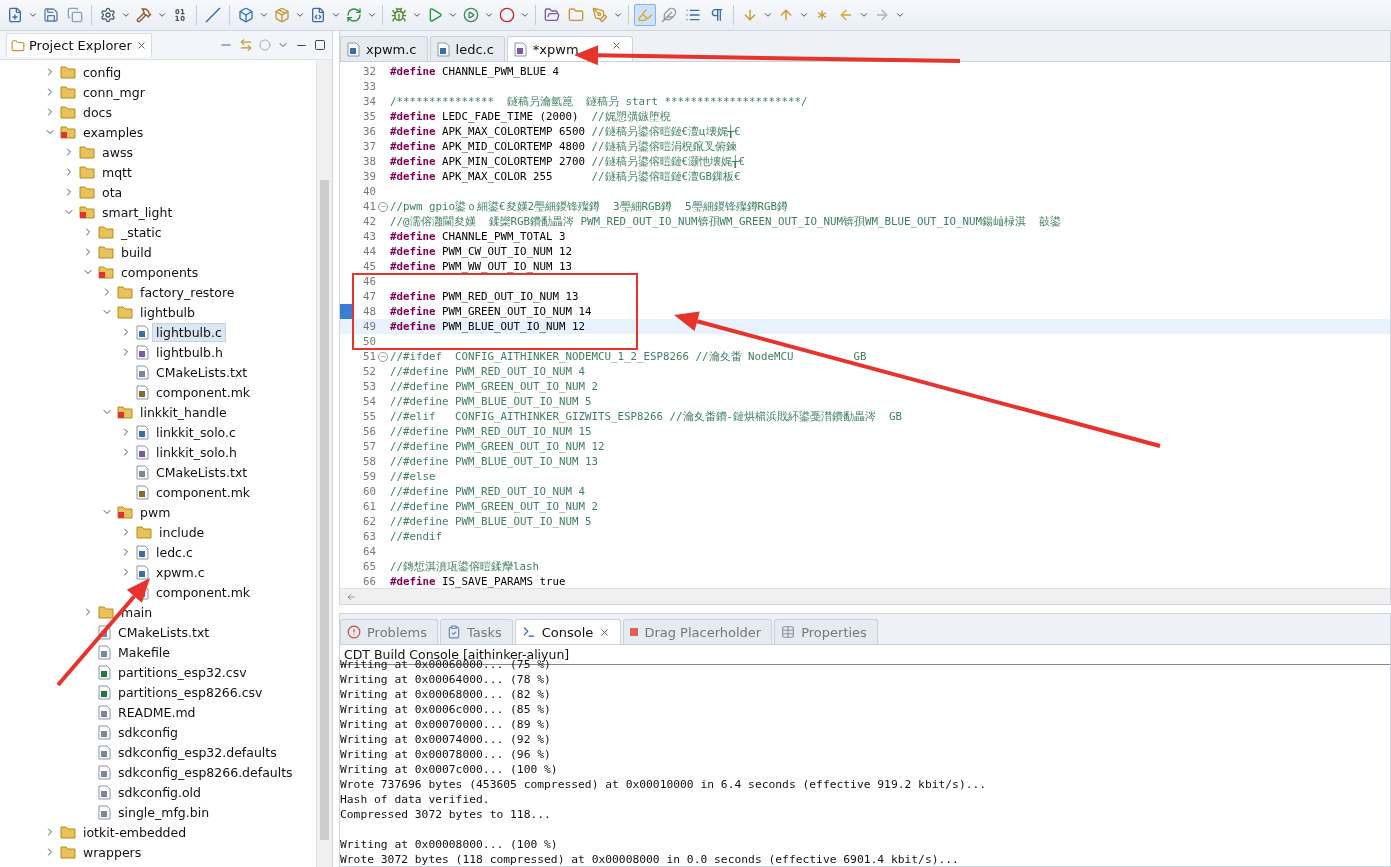 The image size is (1391, 867). Describe the element at coordinates (369, 371) in the screenshot. I see `line-number: 52` at that location.